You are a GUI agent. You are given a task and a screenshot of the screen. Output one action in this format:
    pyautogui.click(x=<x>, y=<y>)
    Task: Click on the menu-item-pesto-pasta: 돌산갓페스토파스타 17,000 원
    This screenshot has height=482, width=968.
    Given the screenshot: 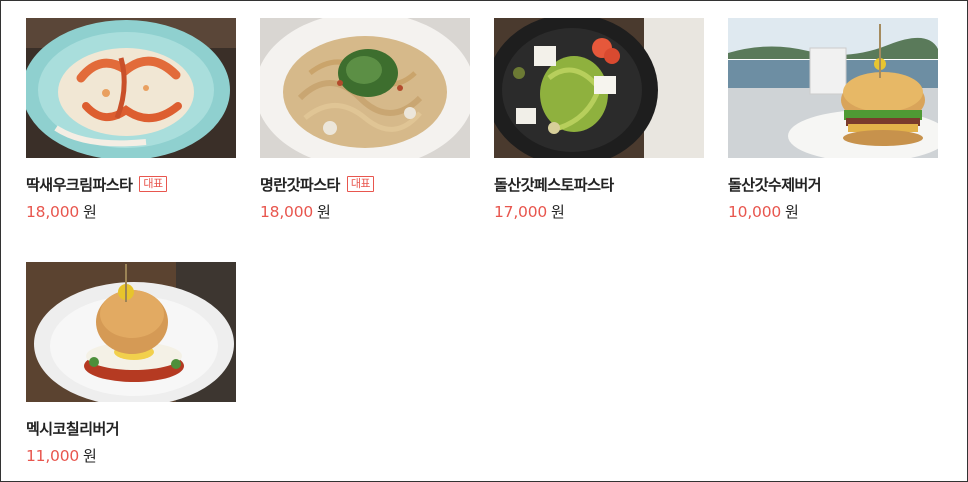 What is the action you would take?
    pyautogui.click(x=599, y=128)
    